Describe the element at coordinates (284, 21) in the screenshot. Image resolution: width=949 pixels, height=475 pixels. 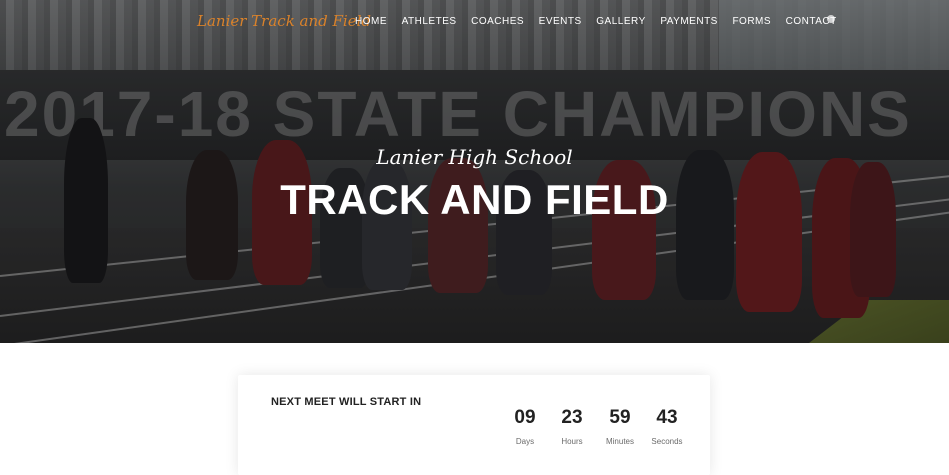
I see `site-logo: Lanier Track and Field` at that location.